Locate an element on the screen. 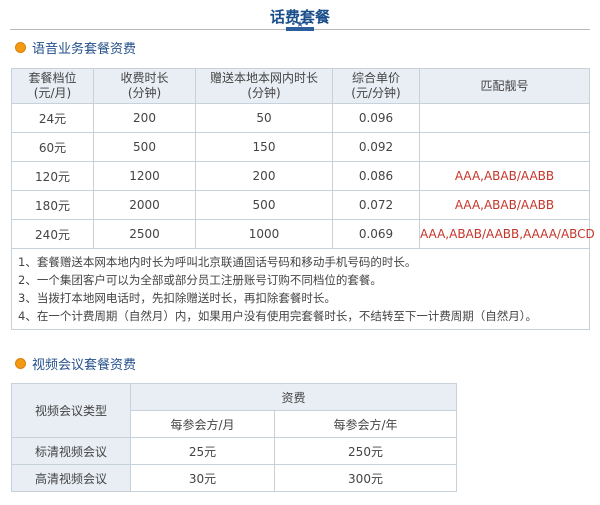  cell-price: 0.096 is located at coordinates (376, 118).